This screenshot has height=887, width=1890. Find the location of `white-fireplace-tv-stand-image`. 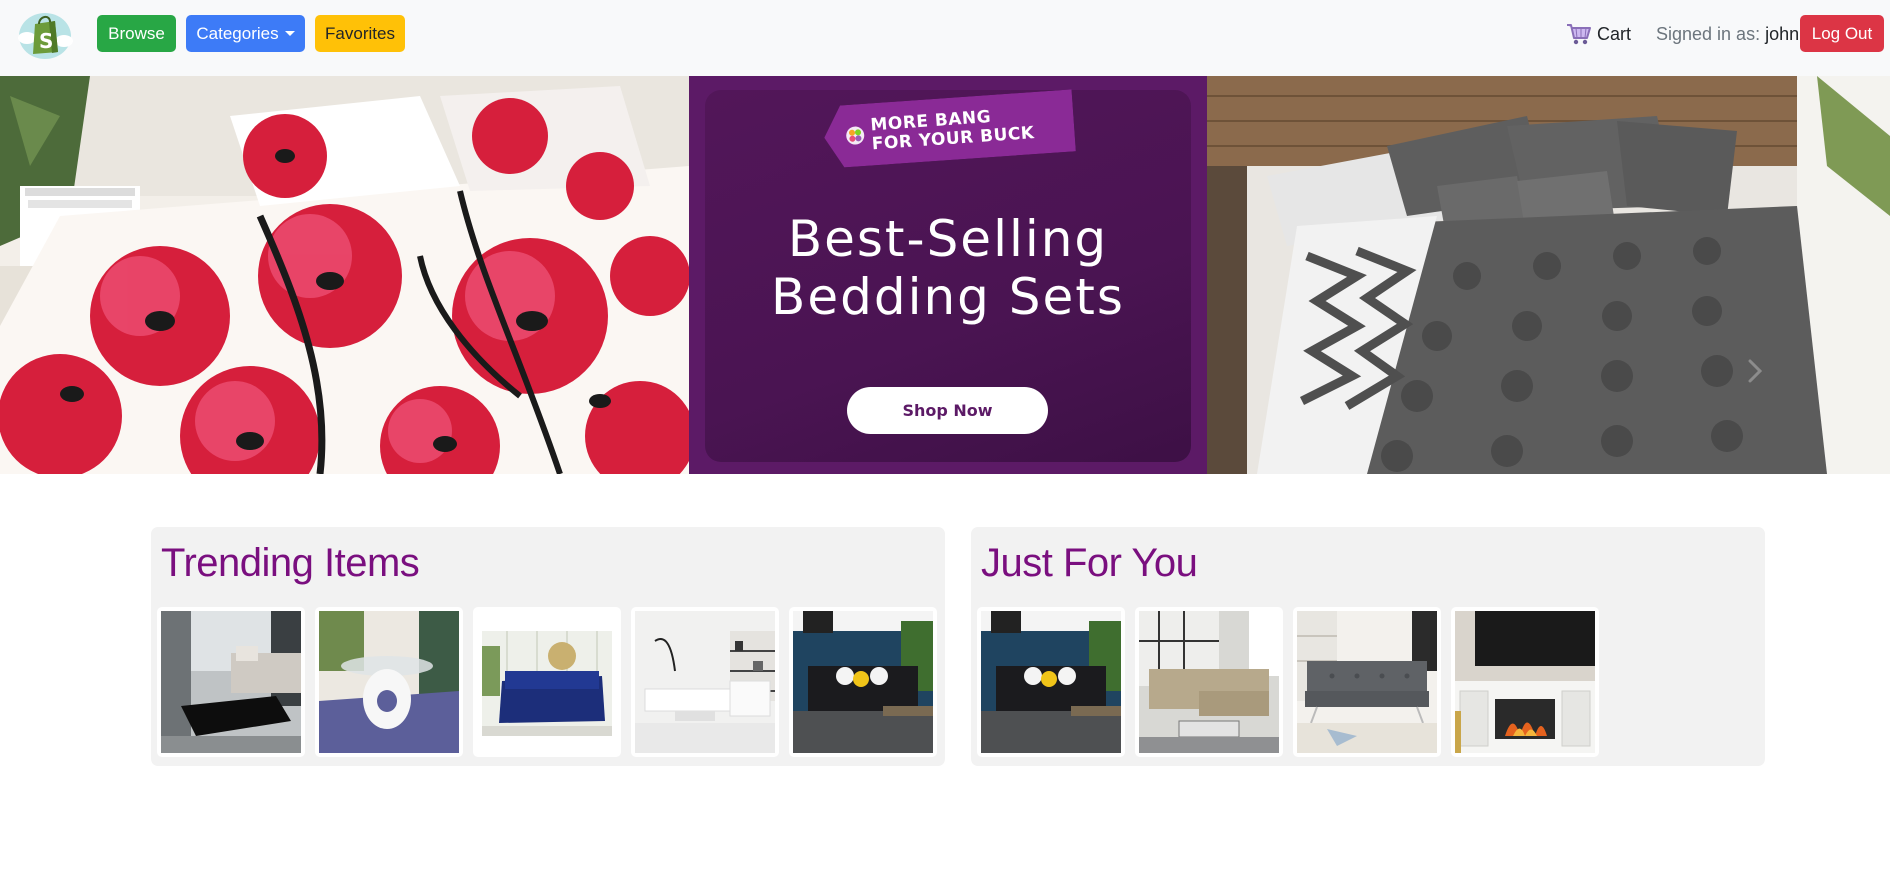

white-fireplace-tv-stand-image is located at coordinates (1525, 682).